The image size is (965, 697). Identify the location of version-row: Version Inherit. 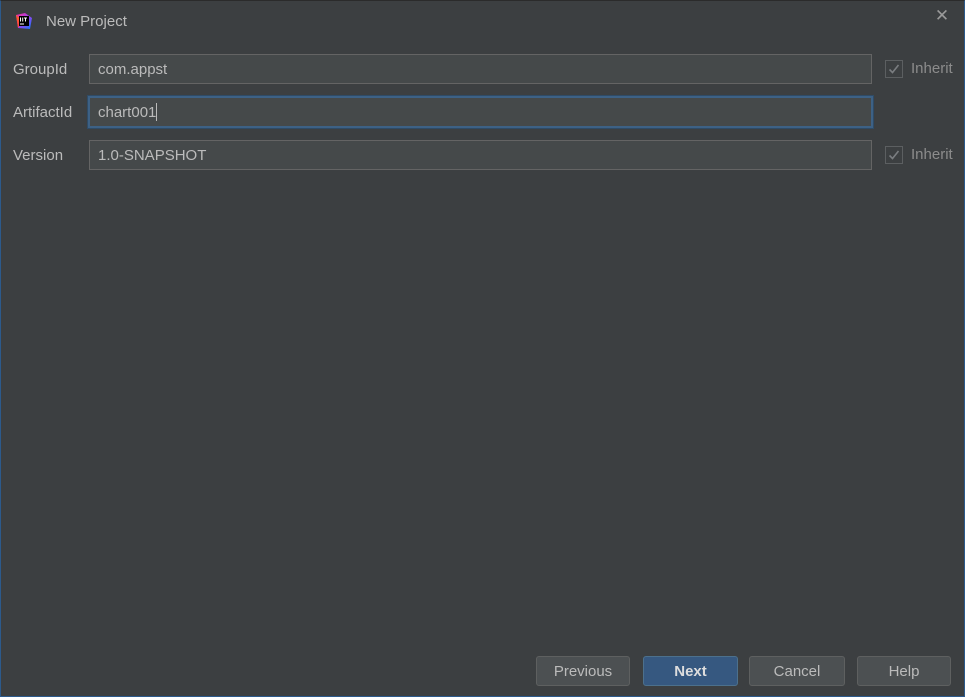
(482, 156).